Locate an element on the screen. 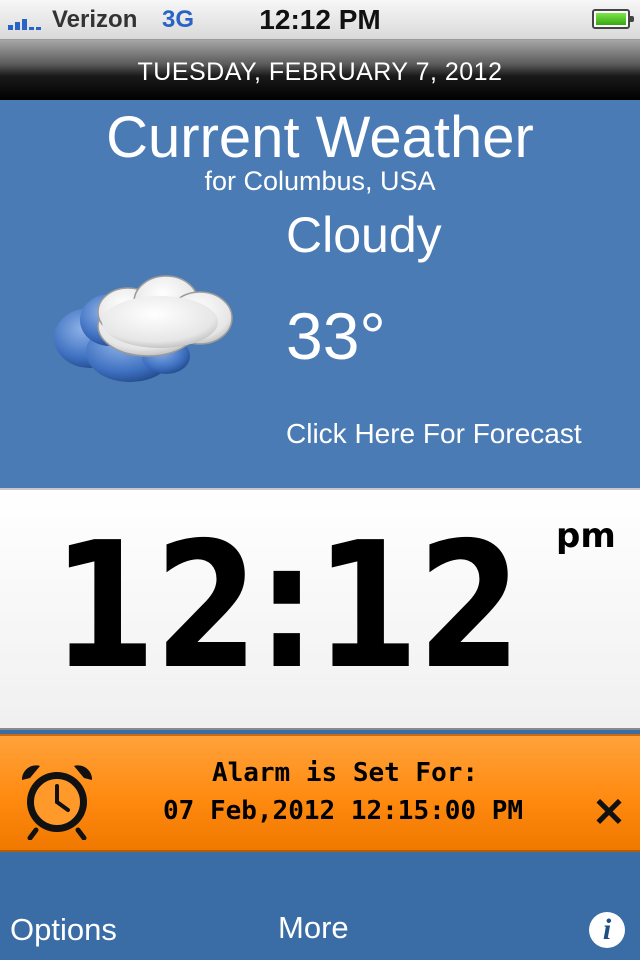 The image size is (640, 960). temperature: 33° is located at coordinates (336, 336).